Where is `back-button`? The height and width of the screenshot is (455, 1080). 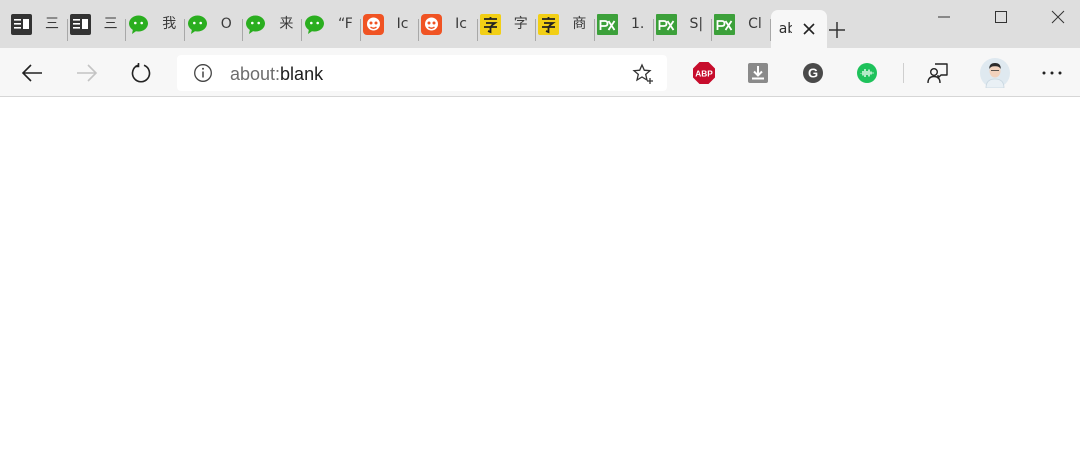
back-button is located at coordinates (32, 73).